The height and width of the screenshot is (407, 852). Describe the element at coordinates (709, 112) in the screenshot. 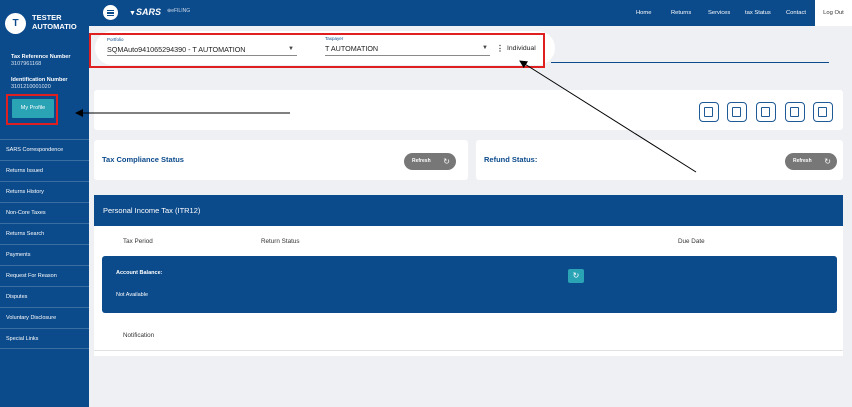

I see `document-icon` at that location.